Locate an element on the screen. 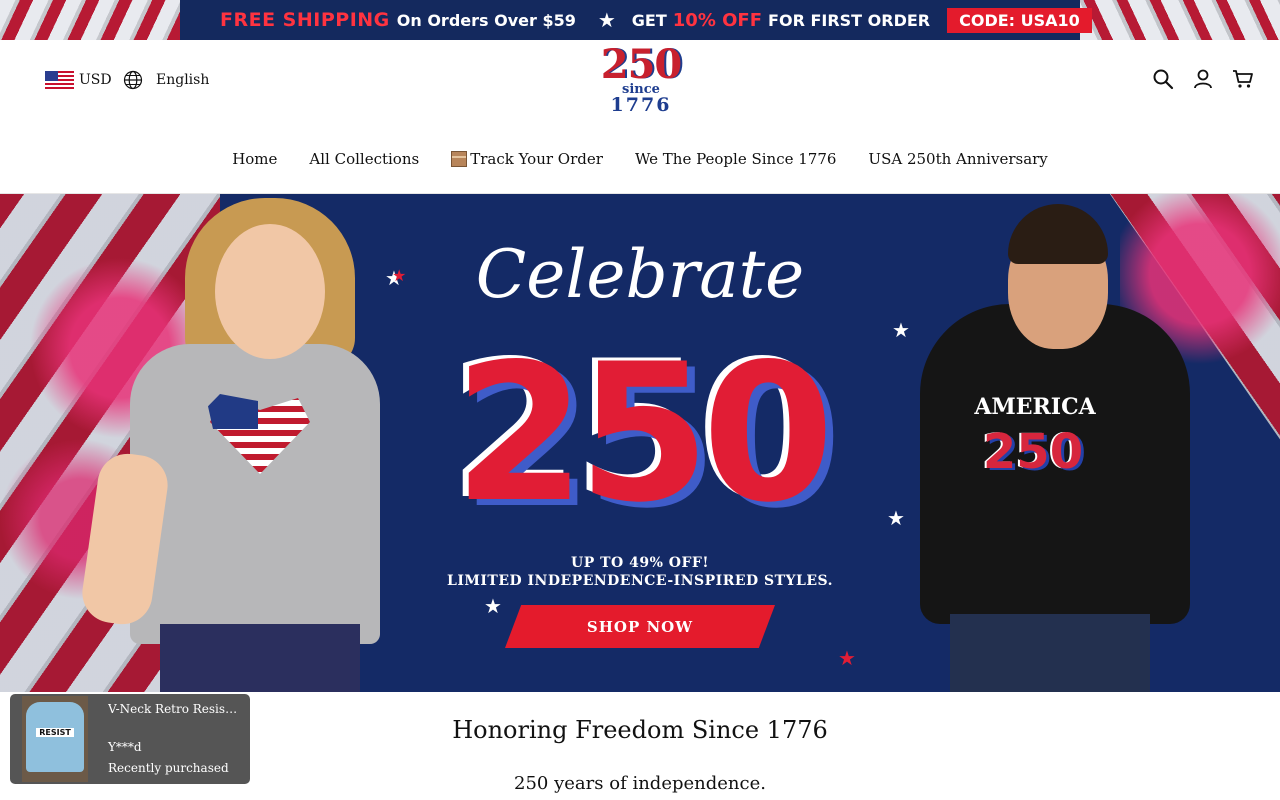 Image resolution: width=1280 pixels, height=800 pixels. cart-icon is located at coordinates (1243, 79).